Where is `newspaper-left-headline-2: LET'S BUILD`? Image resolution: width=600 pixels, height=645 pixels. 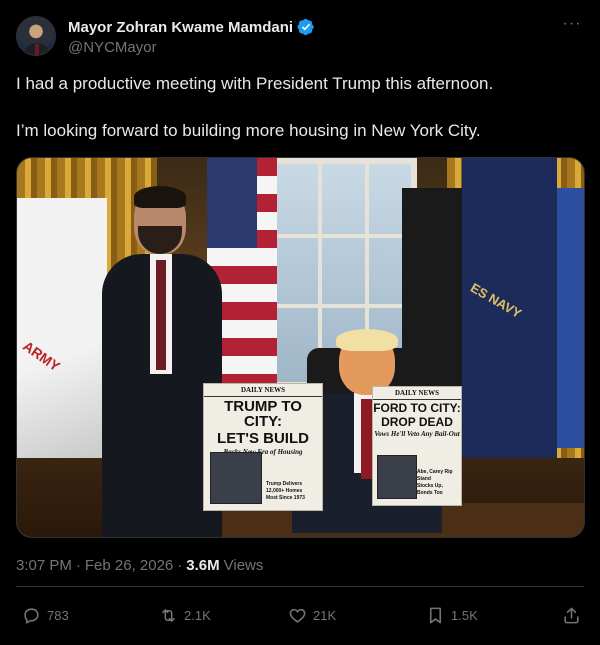 newspaper-left-headline-2: LET'S BUILD is located at coordinates (263, 438).